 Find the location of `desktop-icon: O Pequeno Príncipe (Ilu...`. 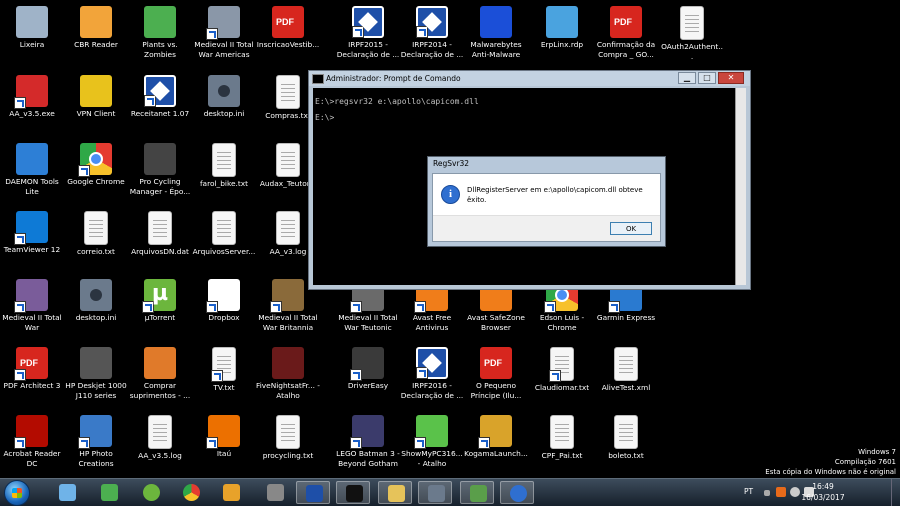

desktop-icon: O Pequeno Príncipe (Ilu... is located at coordinates (496, 377).